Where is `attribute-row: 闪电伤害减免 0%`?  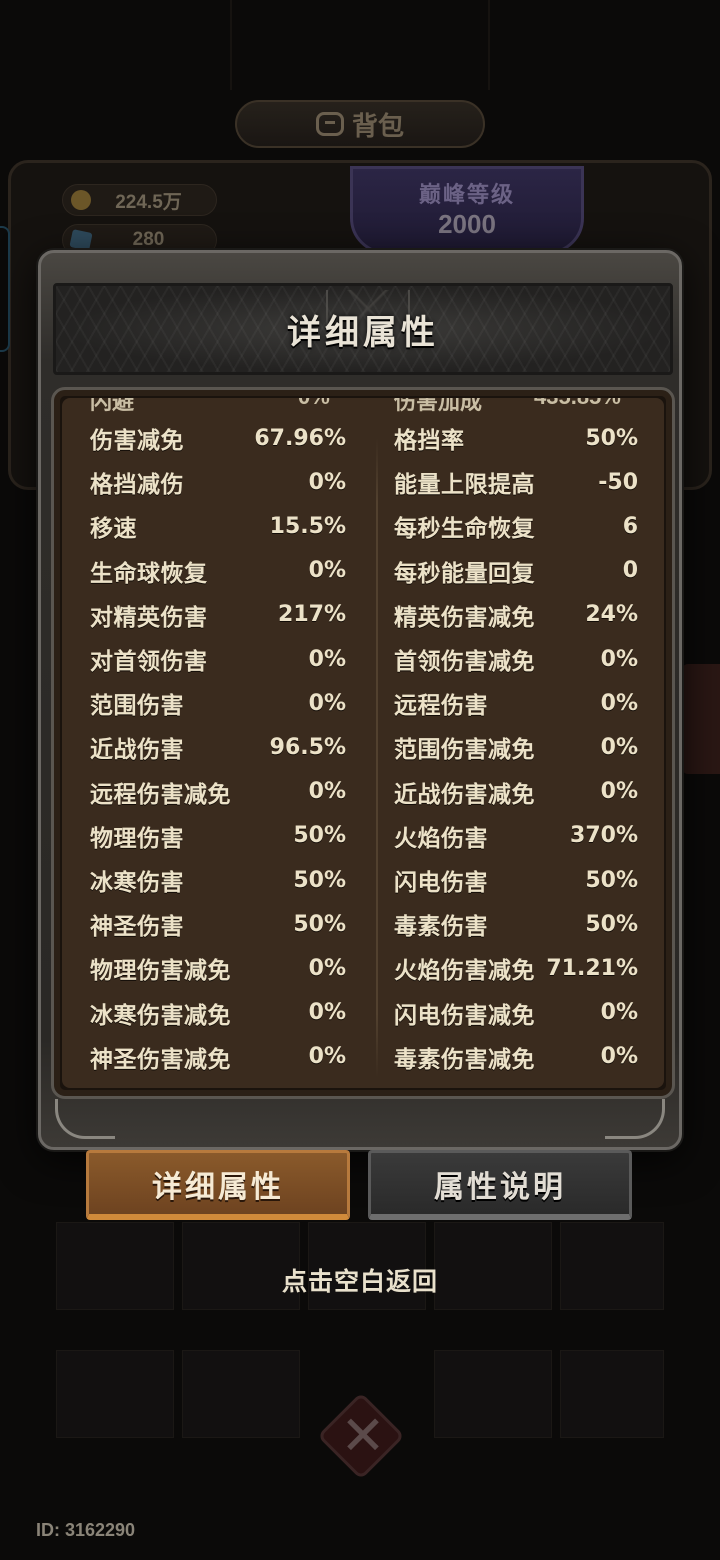 attribute-row: 闪电伤害减免 0% is located at coordinates (516, 1013).